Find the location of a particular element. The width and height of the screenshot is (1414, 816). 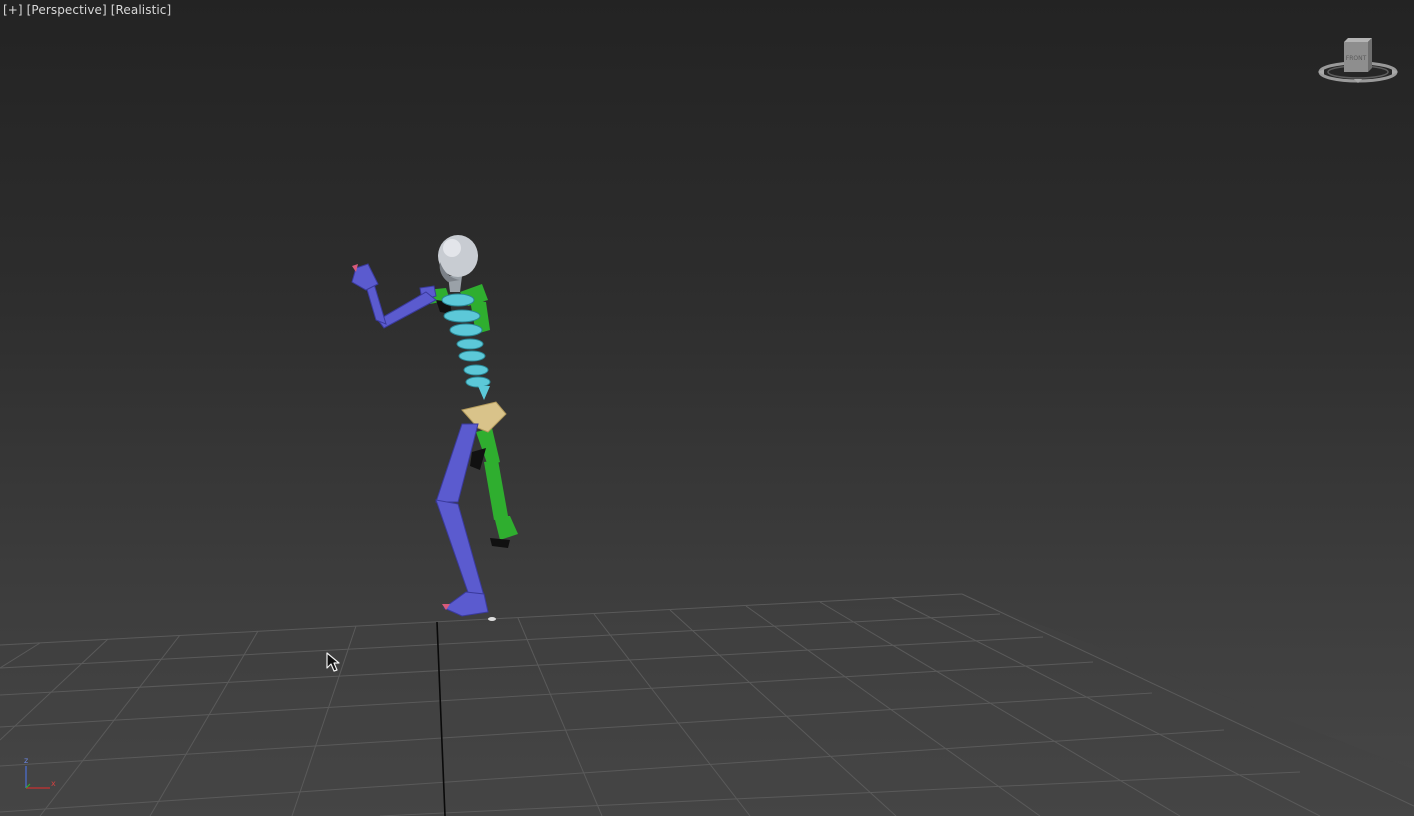

viewcube-box: FRONT is located at coordinates (1358, 55).